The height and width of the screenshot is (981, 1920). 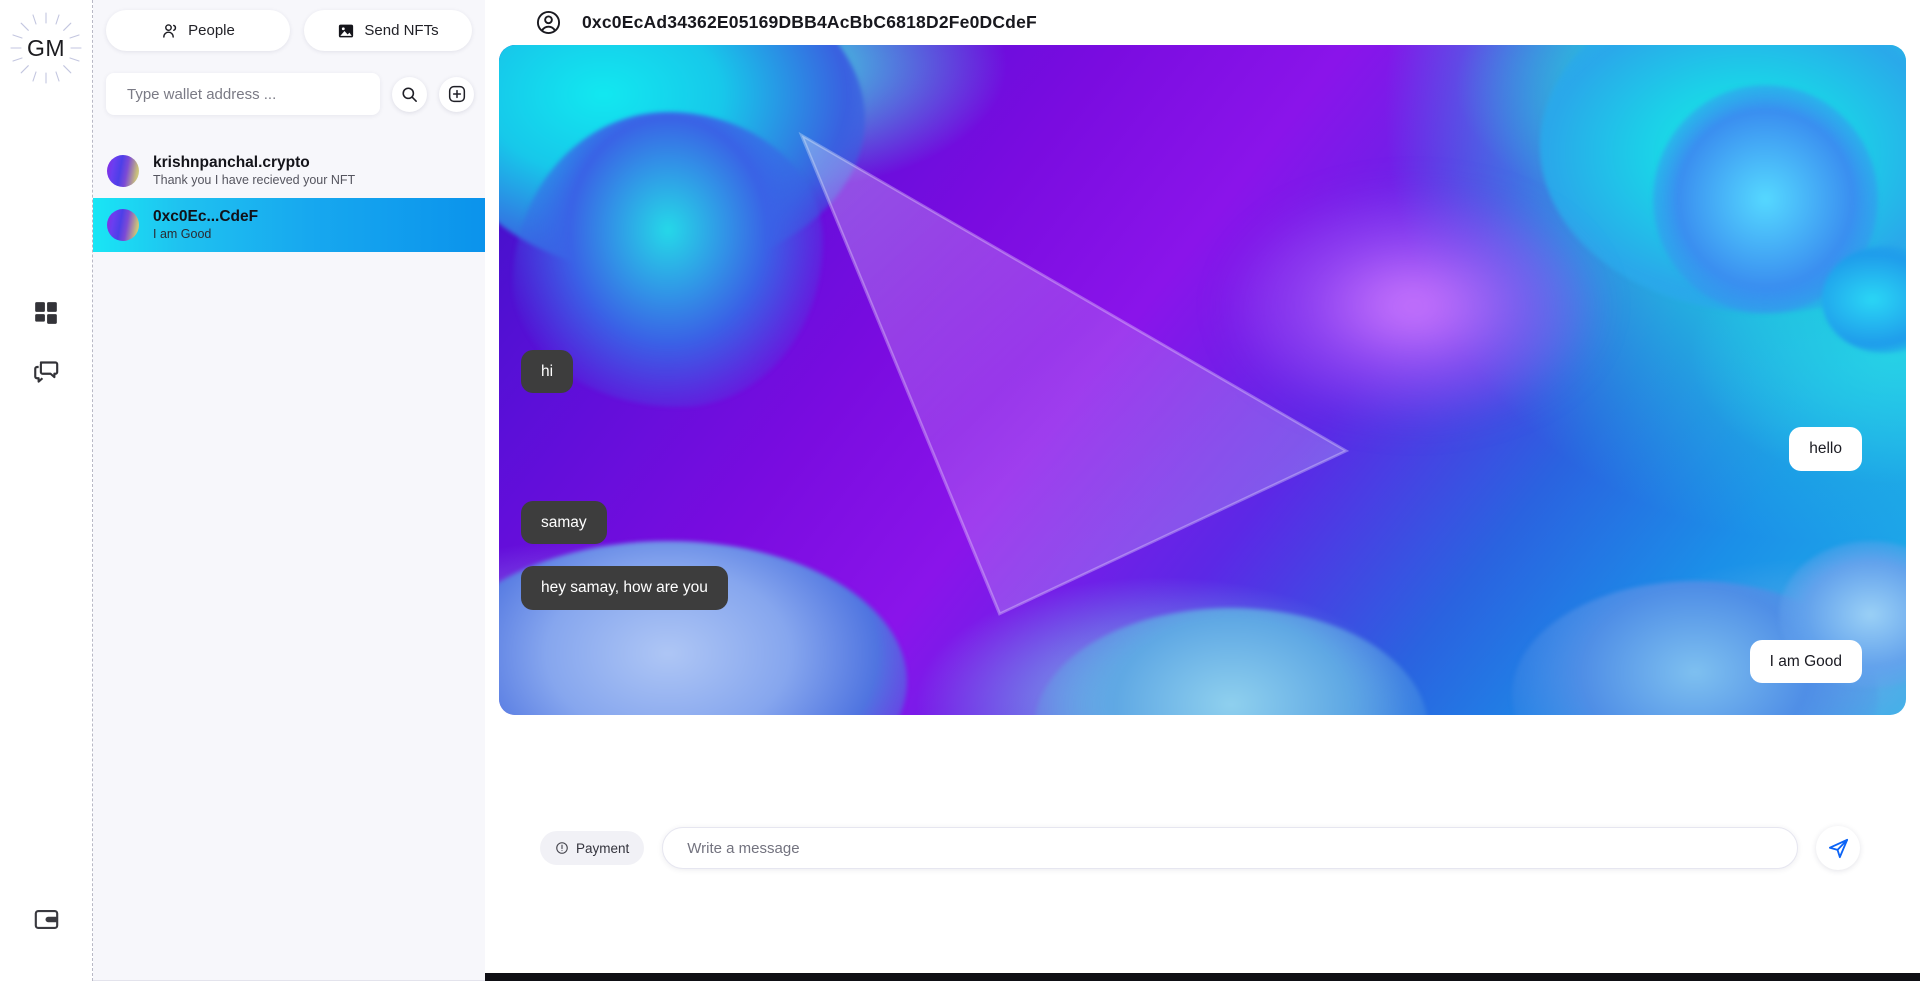 I want to click on conversation-text: 0xc0Ec...CdeF I am Good, so click(x=205, y=225).